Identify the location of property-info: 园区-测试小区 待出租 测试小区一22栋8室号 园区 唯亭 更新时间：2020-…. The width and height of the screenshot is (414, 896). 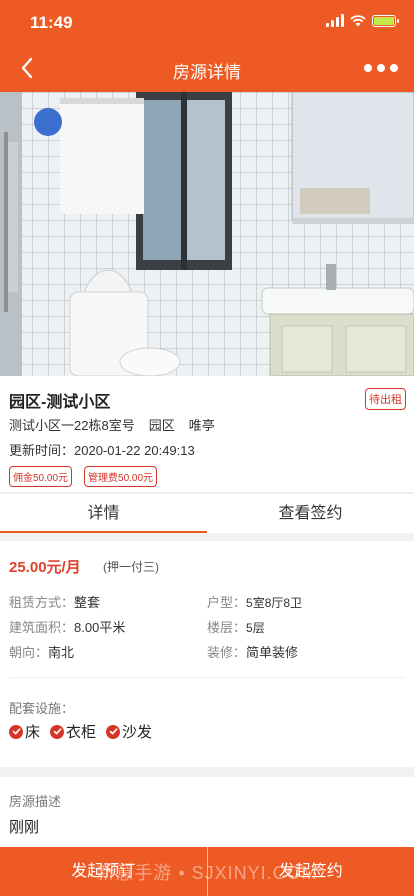
(207, 434).